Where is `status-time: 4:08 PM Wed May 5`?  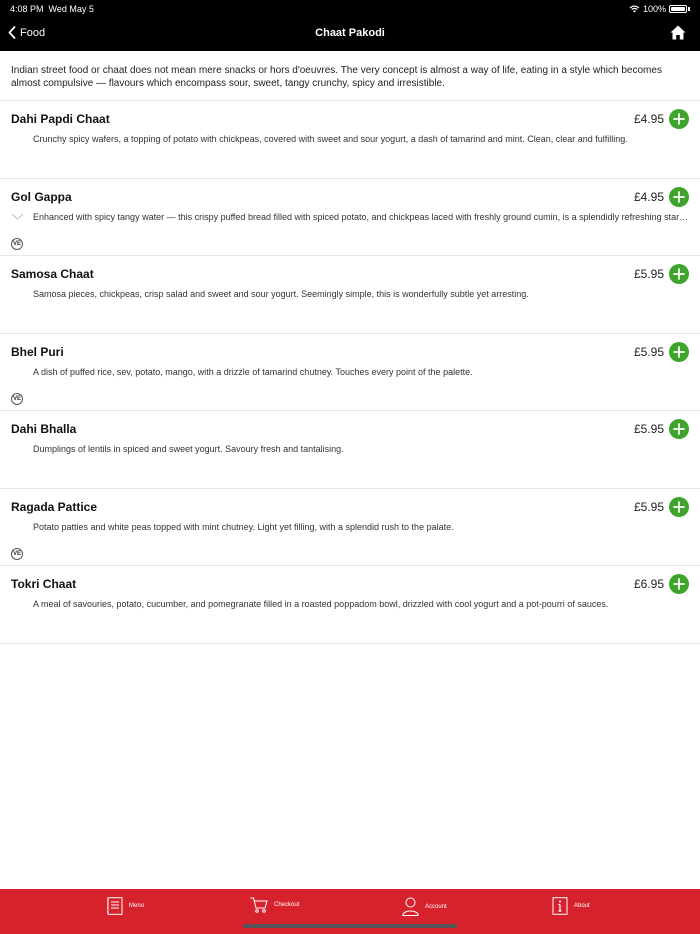
status-time: 4:08 PM Wed May 5 is located at coordinates (52, 9).